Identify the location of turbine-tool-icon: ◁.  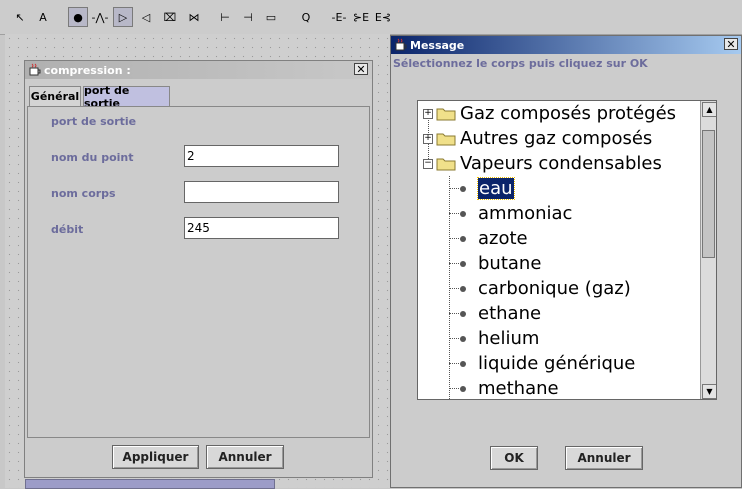
(146, 17).